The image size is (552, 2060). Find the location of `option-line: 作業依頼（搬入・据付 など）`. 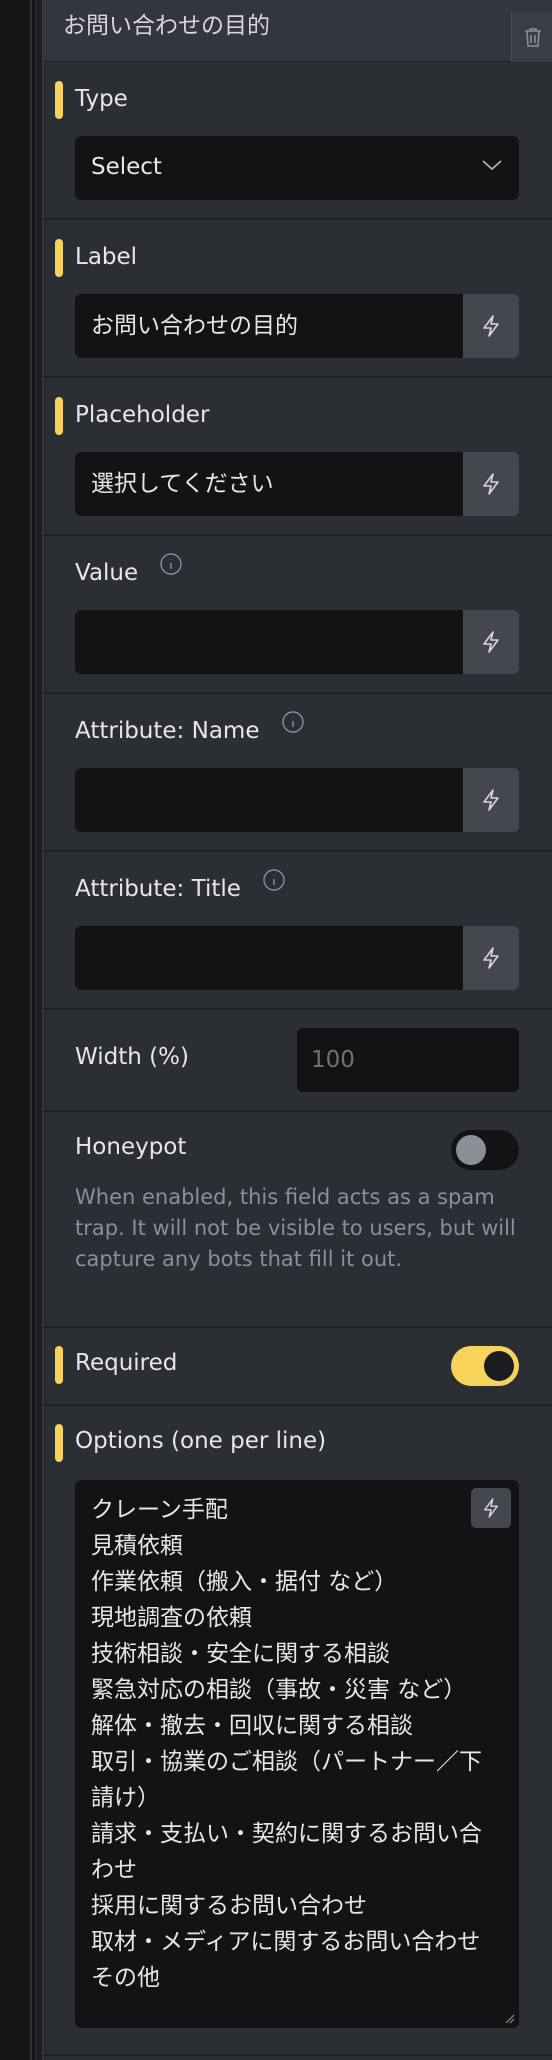

option-line: 作業依頼（搬入・据付 など） is located at coordinates (244, 1582).